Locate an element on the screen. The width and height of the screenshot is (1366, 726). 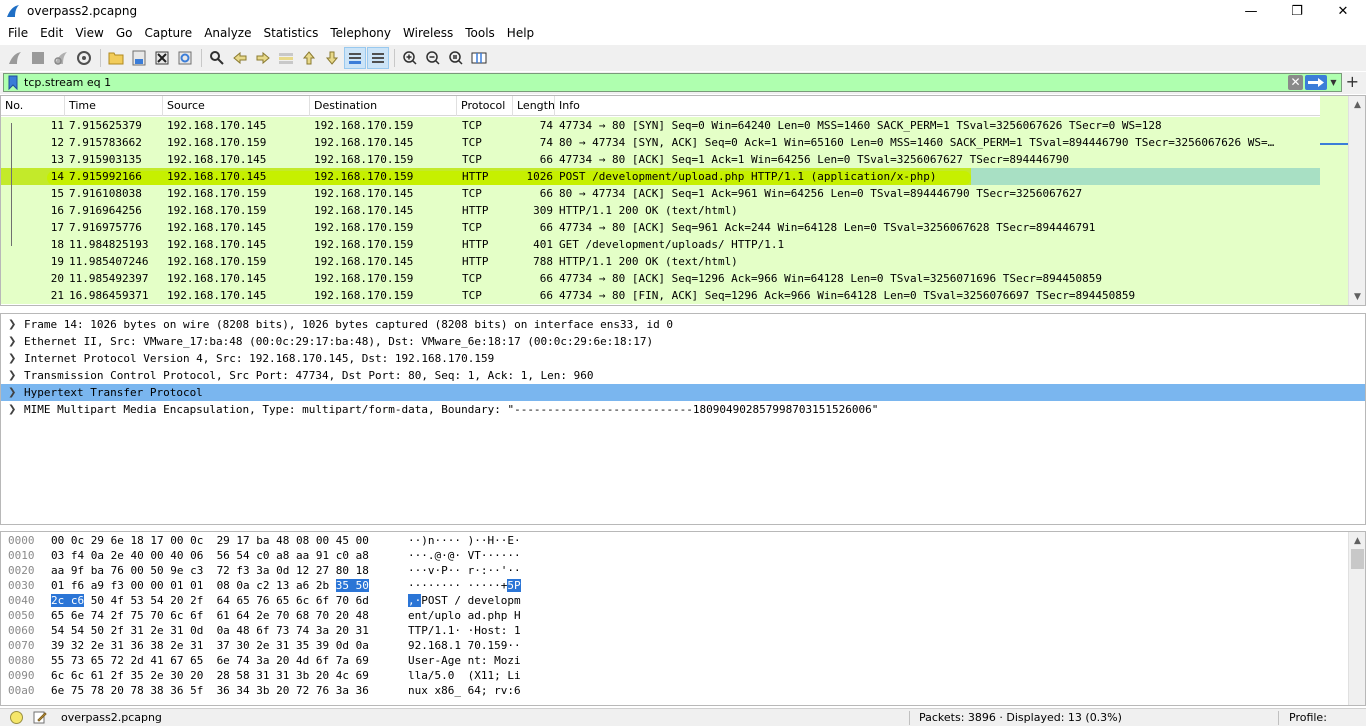
go-first-button is located at coordinates (309, 58).